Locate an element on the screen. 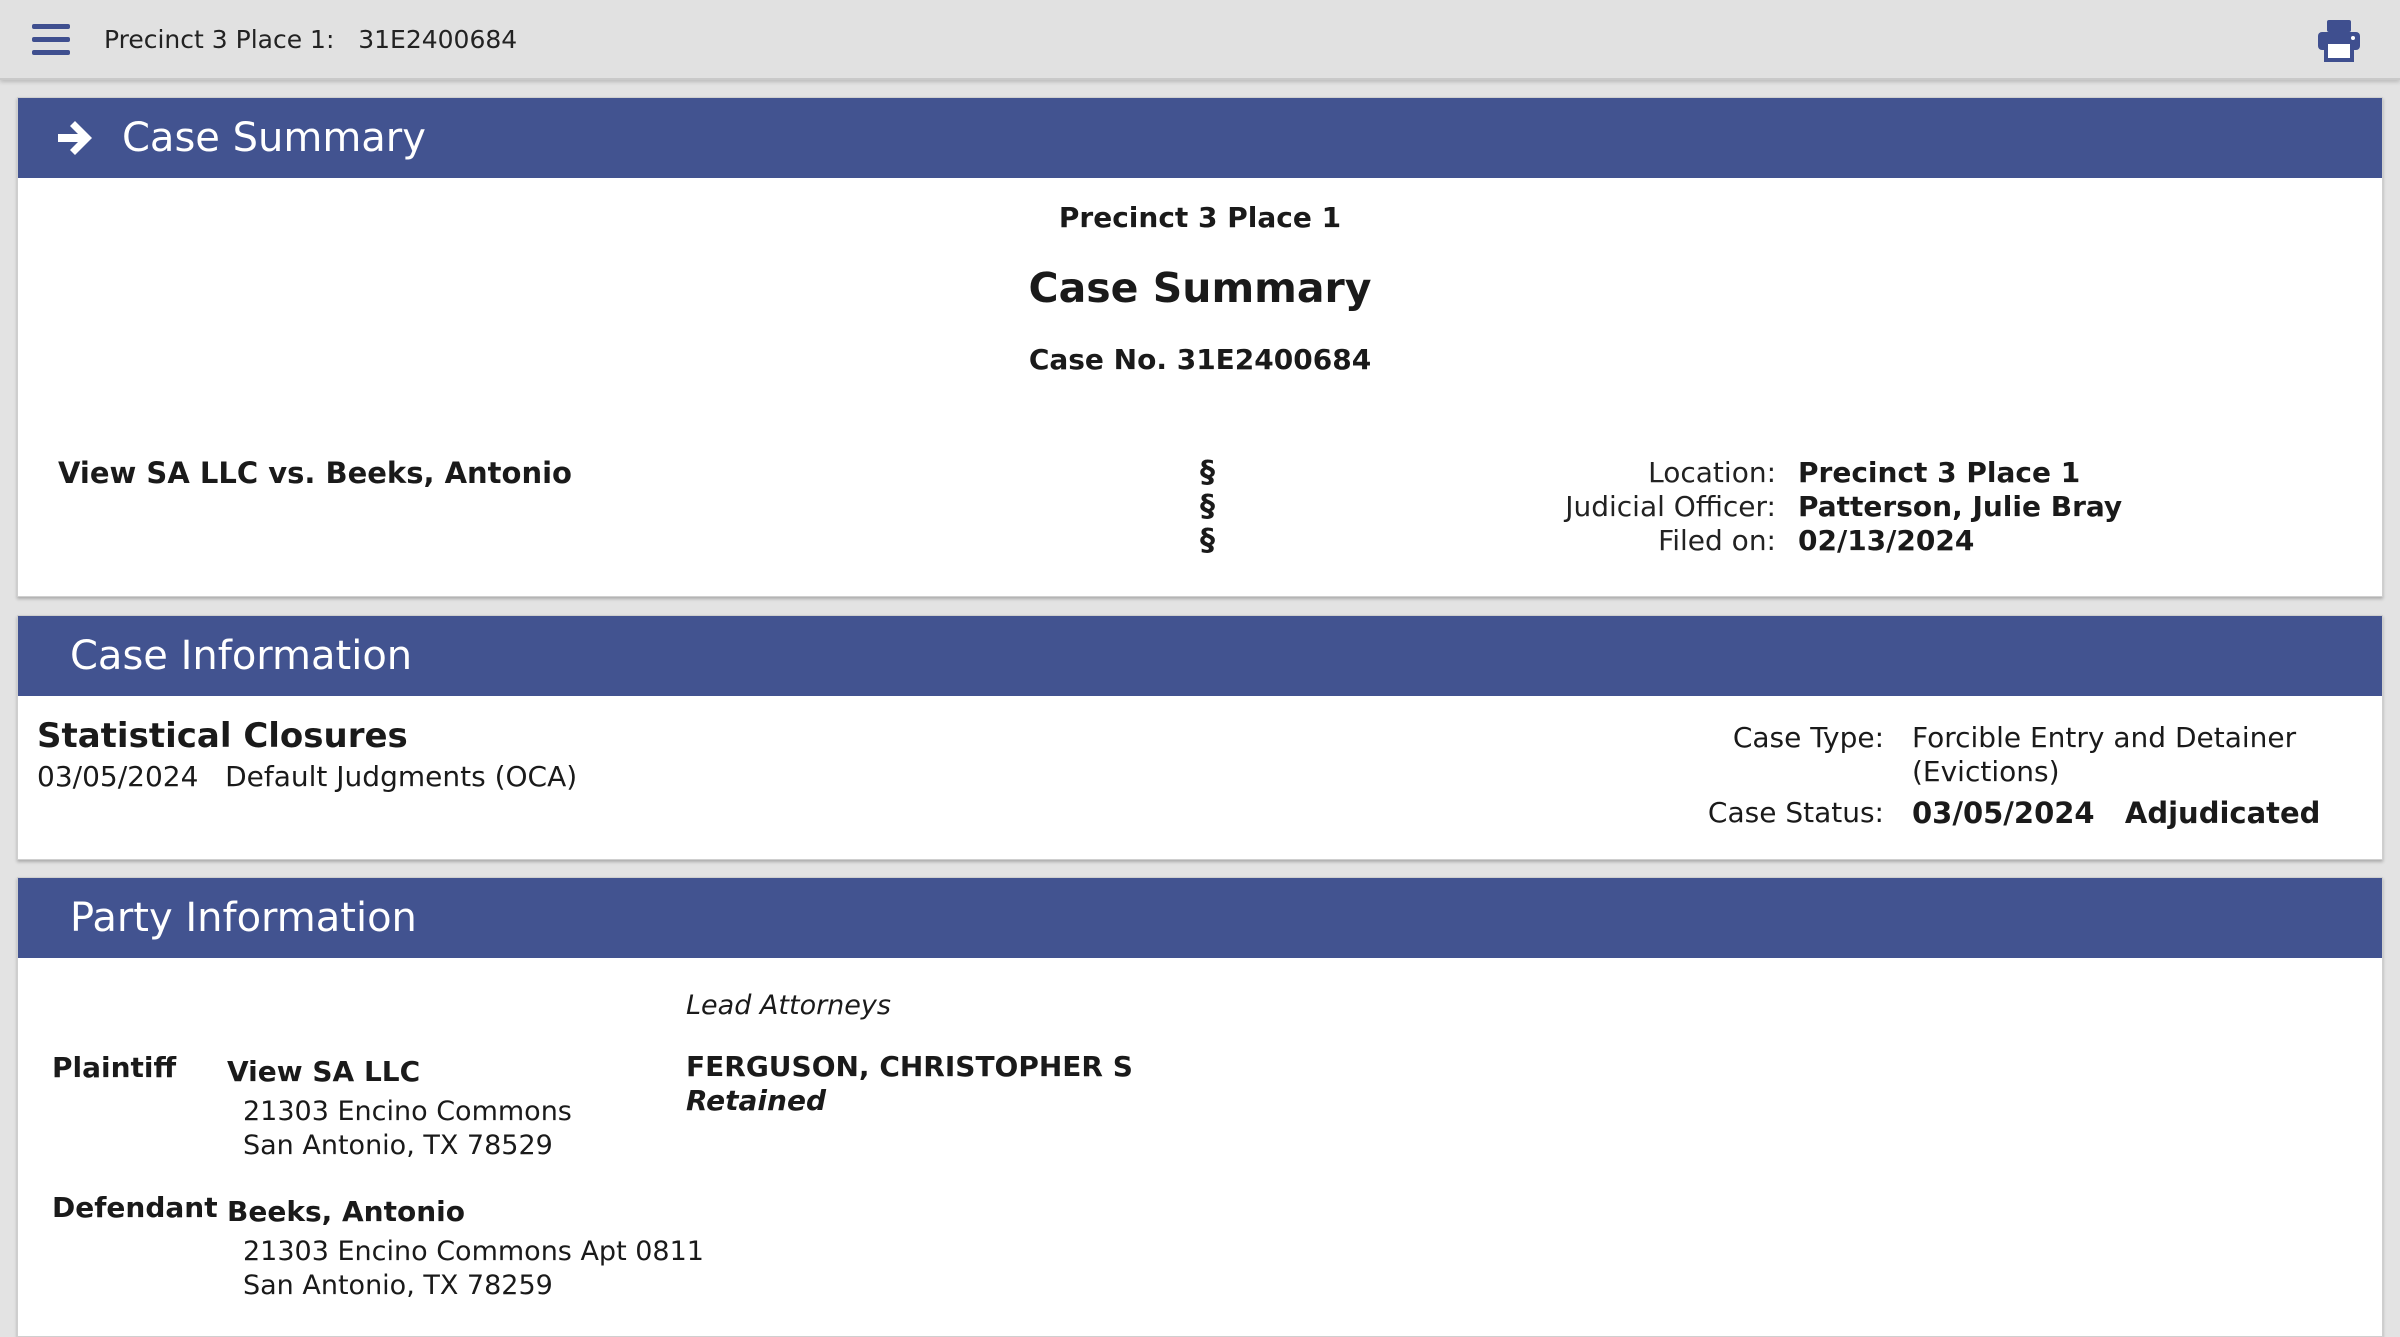 This screenshot has width=2400, height=1337. detail-row-filed-on: Filed on: 02/13/2024 is located at coordinates (1720, 541).